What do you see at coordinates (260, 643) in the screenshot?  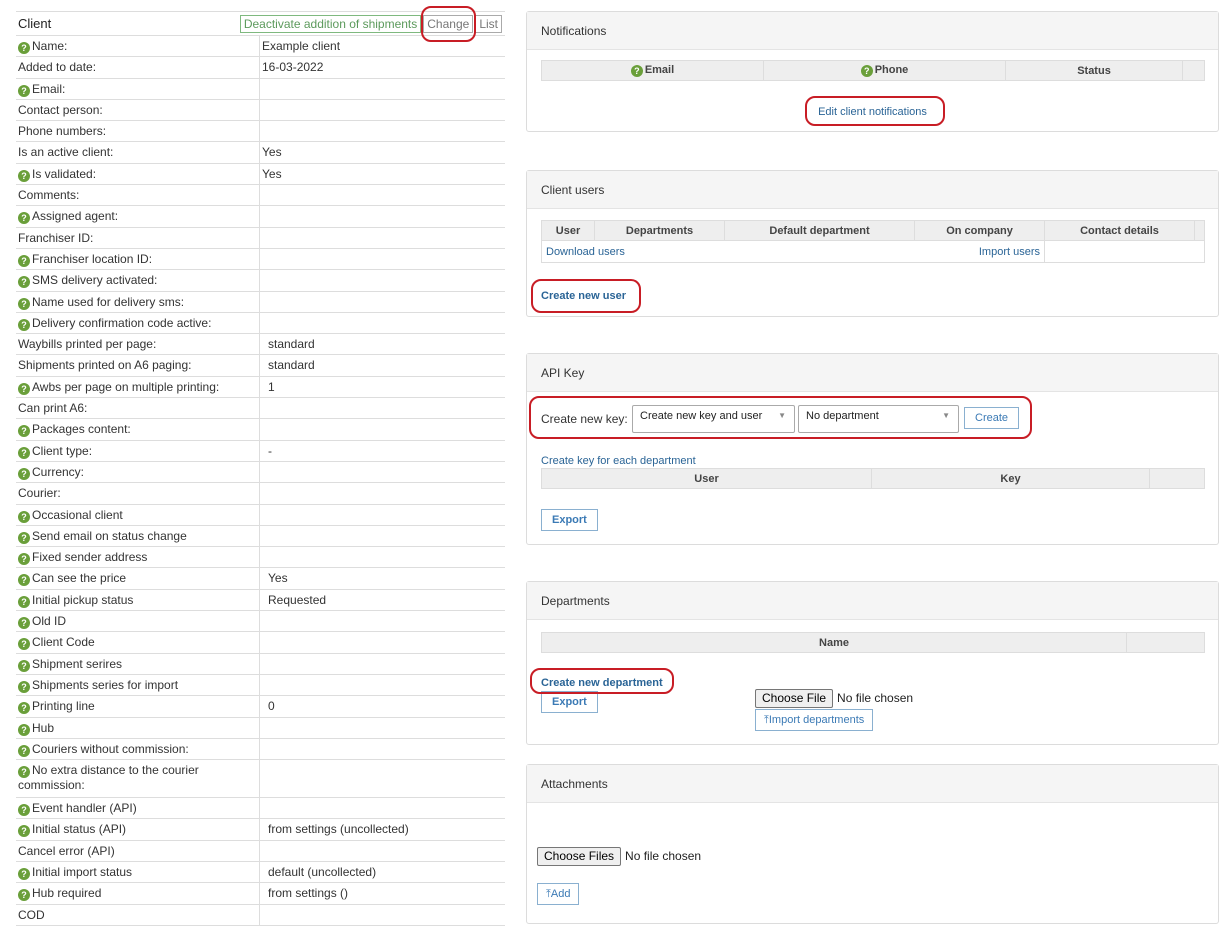 I see `client-field-row: ? Client Code` at bounding box center [260, 643].